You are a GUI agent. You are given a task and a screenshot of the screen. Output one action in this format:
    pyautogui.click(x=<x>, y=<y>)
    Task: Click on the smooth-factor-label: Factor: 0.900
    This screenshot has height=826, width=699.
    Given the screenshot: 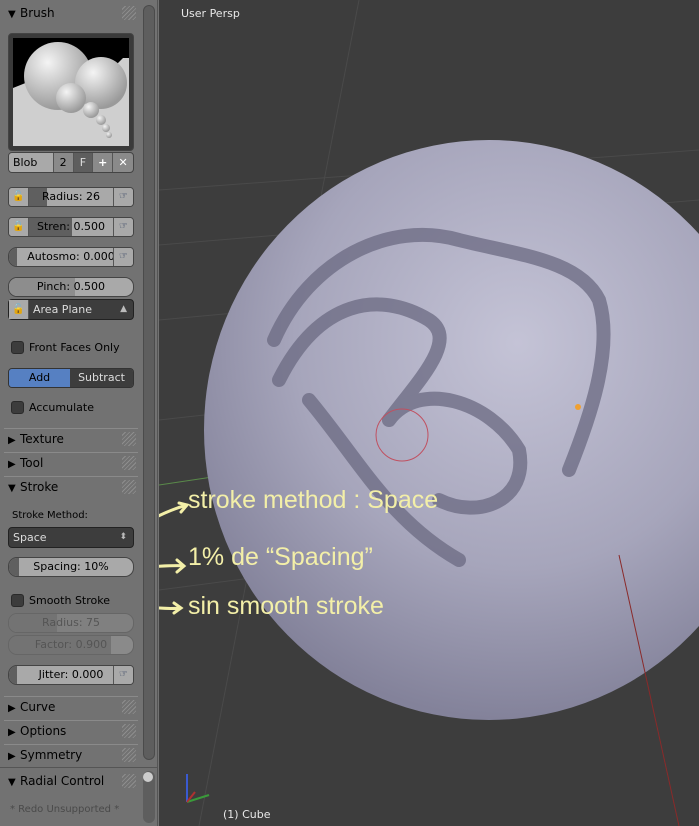 What is the action you would take?
    pyautogui.click(x=71, y=644)
    